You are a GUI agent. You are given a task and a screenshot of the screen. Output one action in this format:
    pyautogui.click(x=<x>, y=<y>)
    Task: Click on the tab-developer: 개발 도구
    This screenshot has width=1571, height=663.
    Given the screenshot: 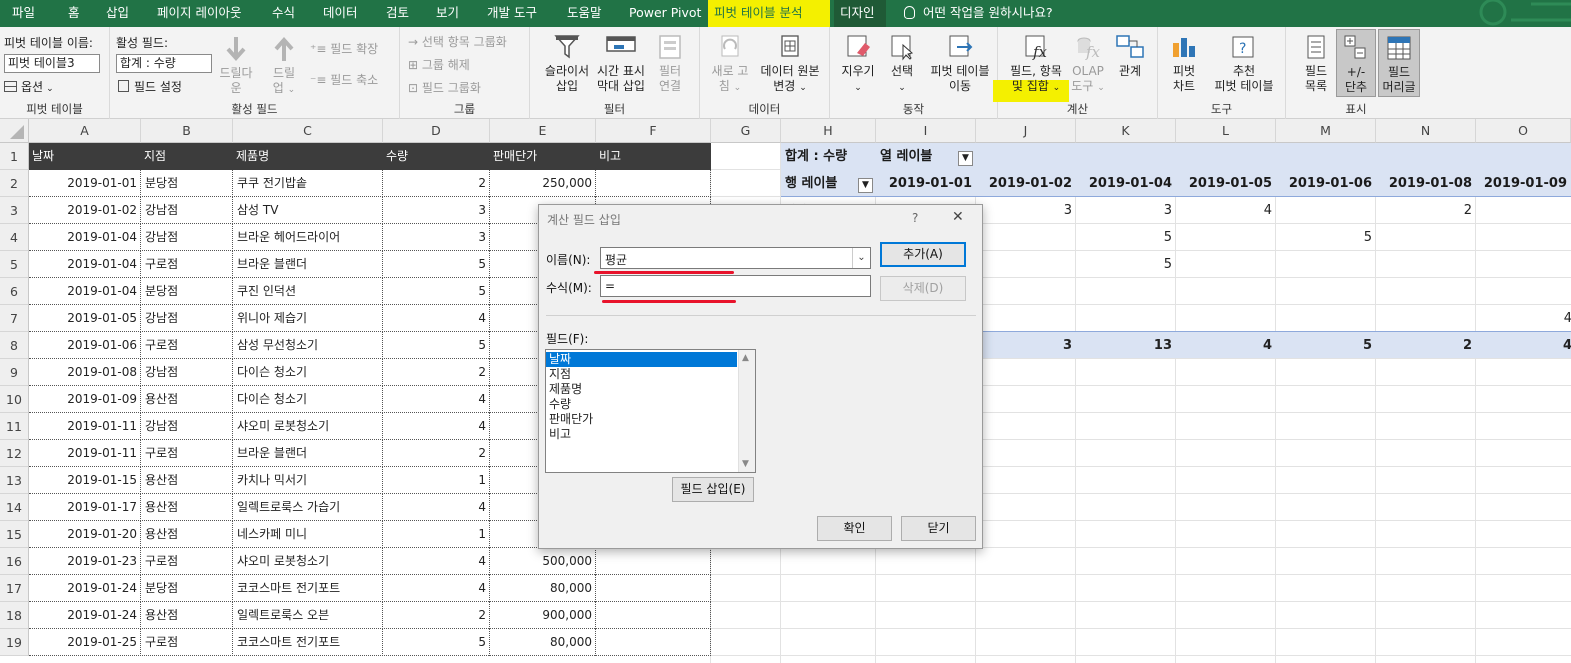 What is the action you would take?
    pyautogui.click(x=512, y=13)
    